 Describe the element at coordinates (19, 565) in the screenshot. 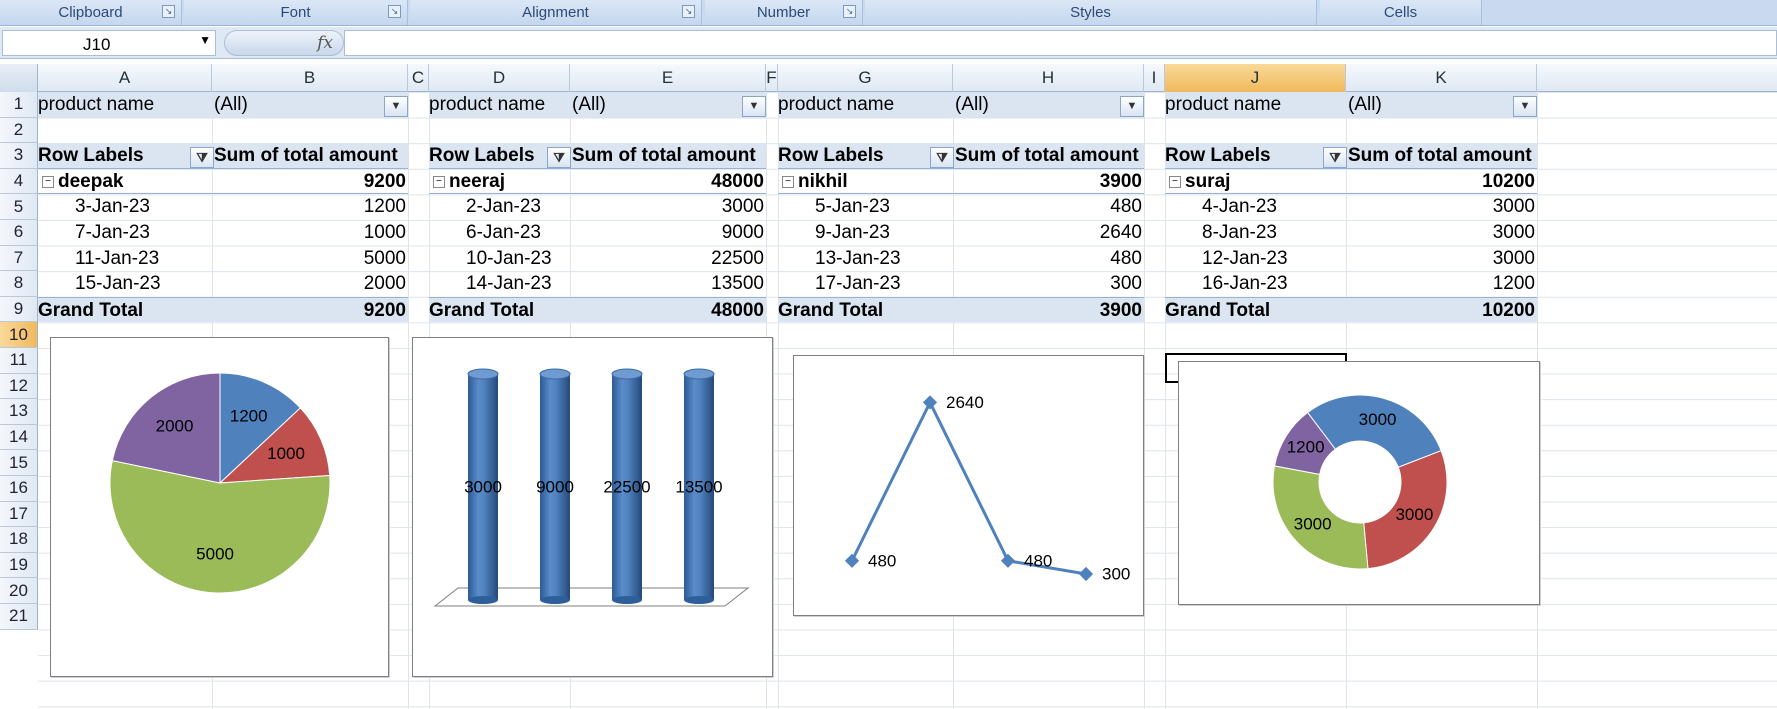

I see `row-header-19: 19` at that location.